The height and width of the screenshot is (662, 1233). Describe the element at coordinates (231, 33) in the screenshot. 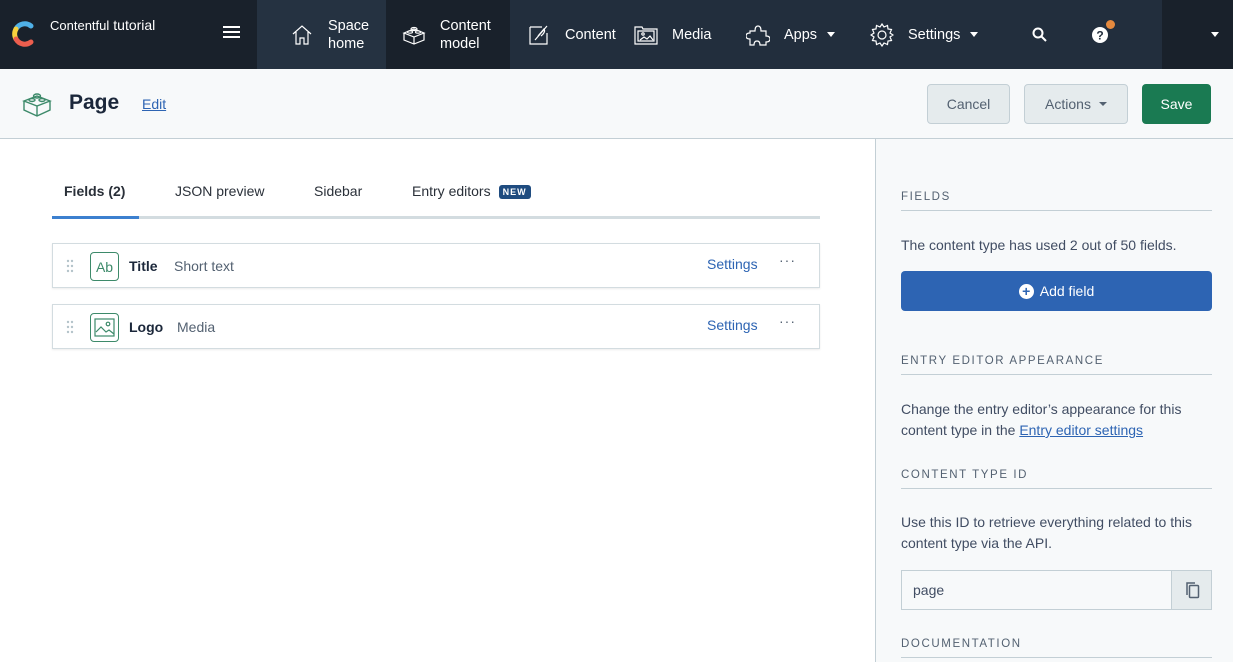

I see `hamburger-menu-icon` at that location.